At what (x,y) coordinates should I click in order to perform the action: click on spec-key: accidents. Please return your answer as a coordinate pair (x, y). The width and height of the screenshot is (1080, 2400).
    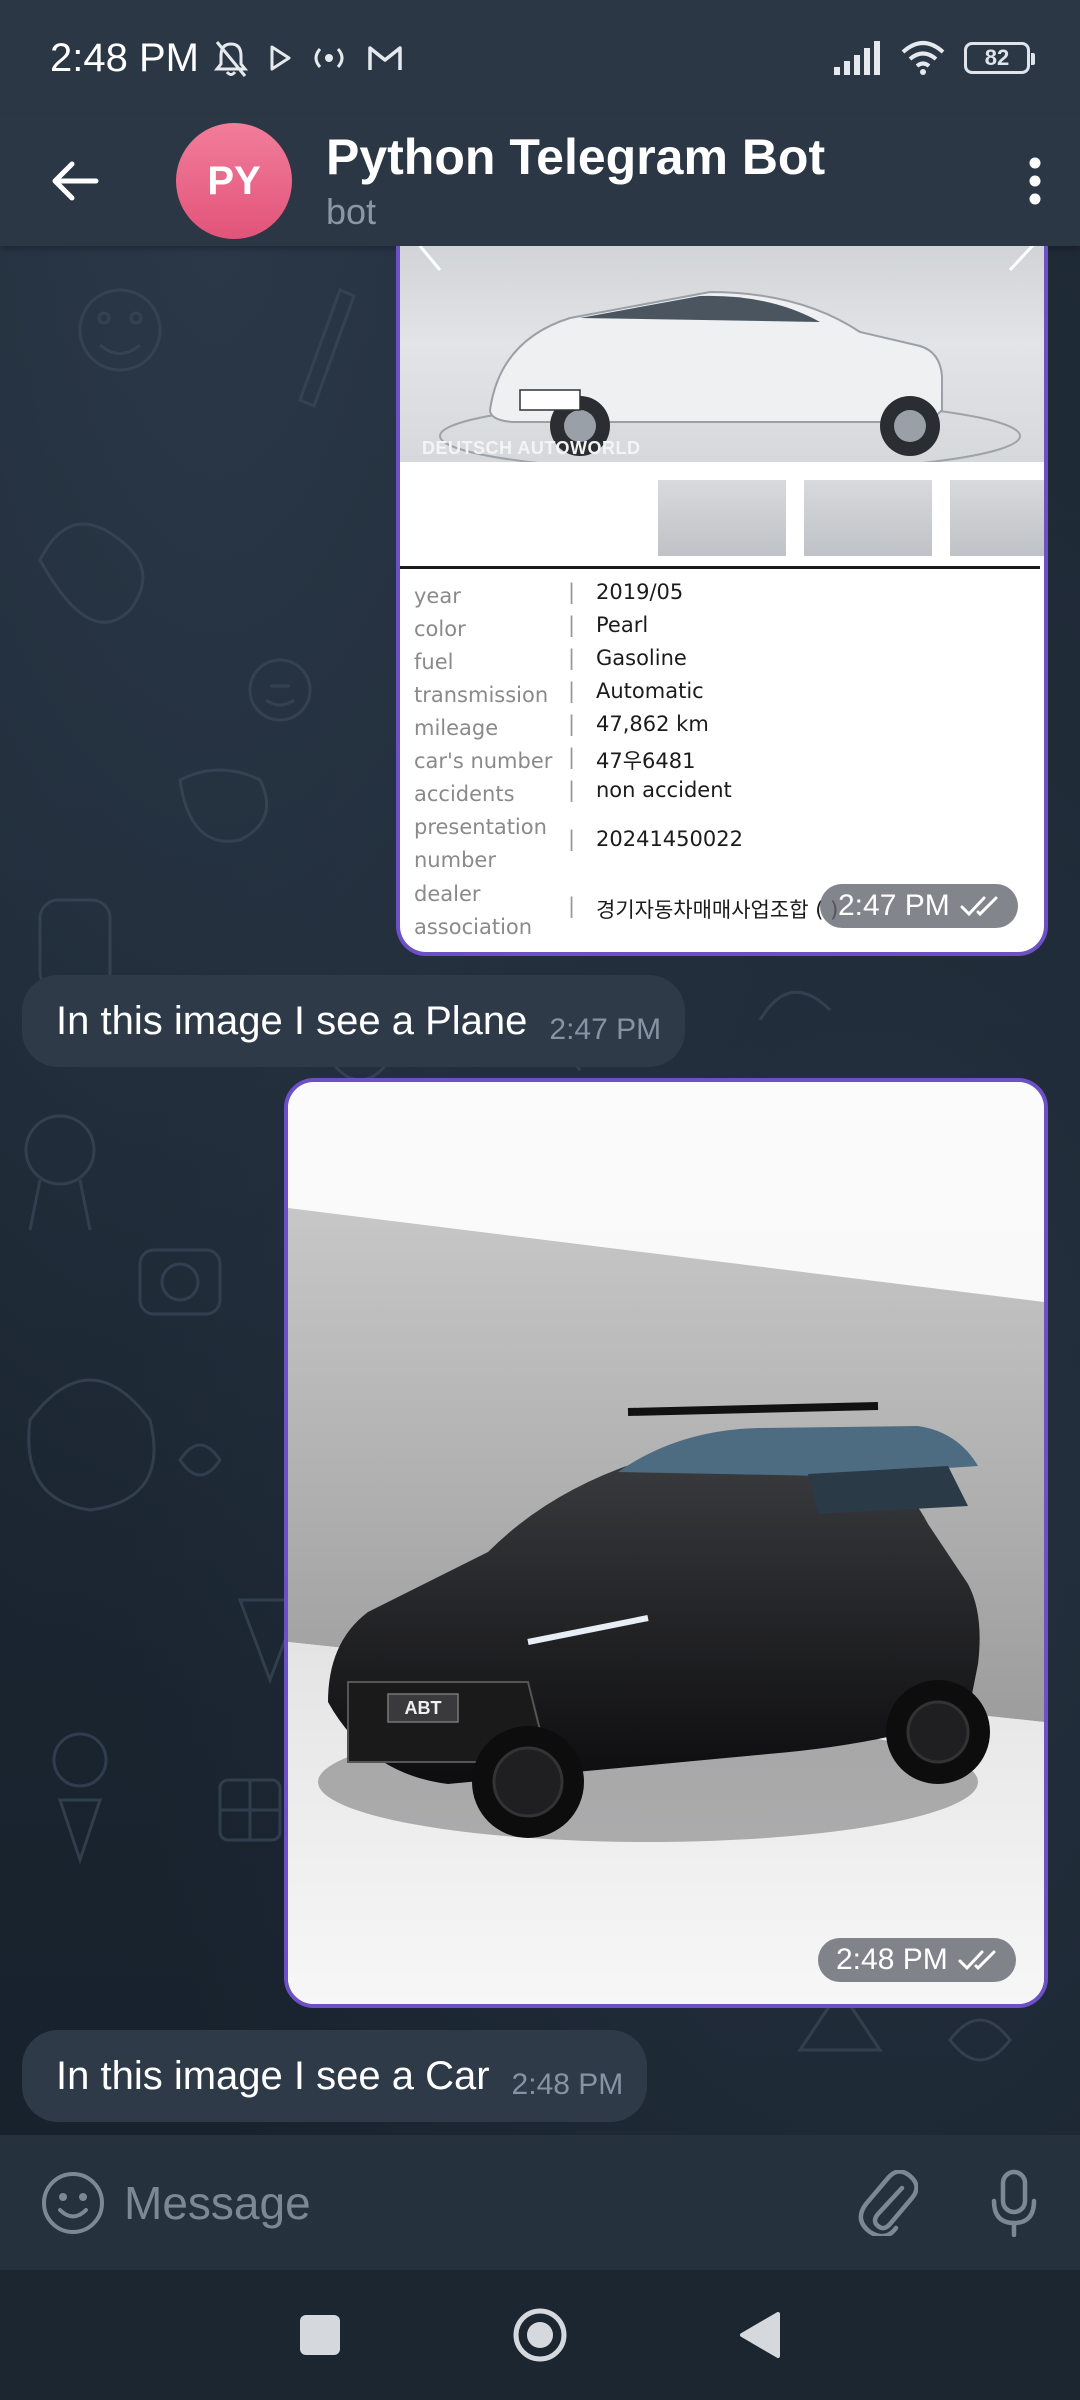
    Looking at the image, I should click on (464, 794).